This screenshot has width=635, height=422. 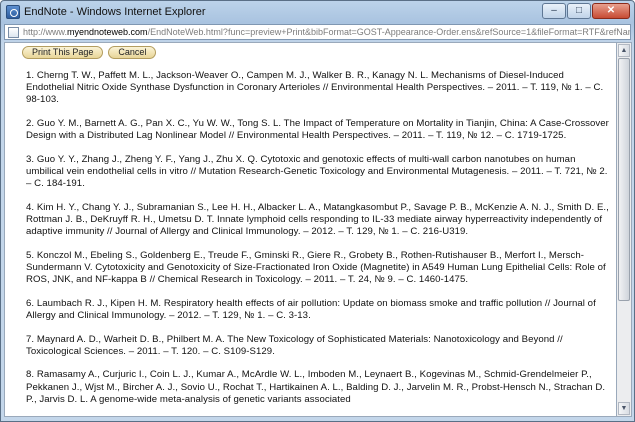 What do you see at coordinates (63, 52) in the screenshot?
I see `print-page-button: Print This Page` at bounding box center [63, 52].